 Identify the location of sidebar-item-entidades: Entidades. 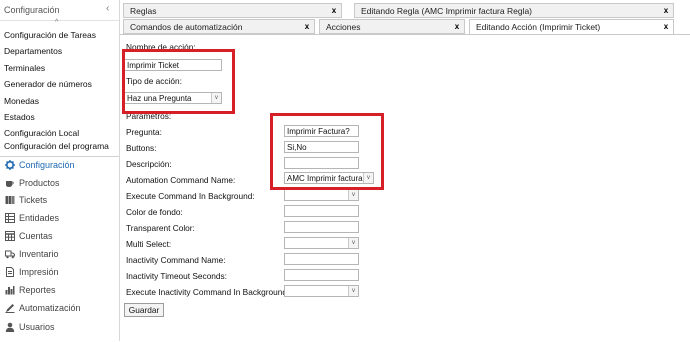
(59, 218).